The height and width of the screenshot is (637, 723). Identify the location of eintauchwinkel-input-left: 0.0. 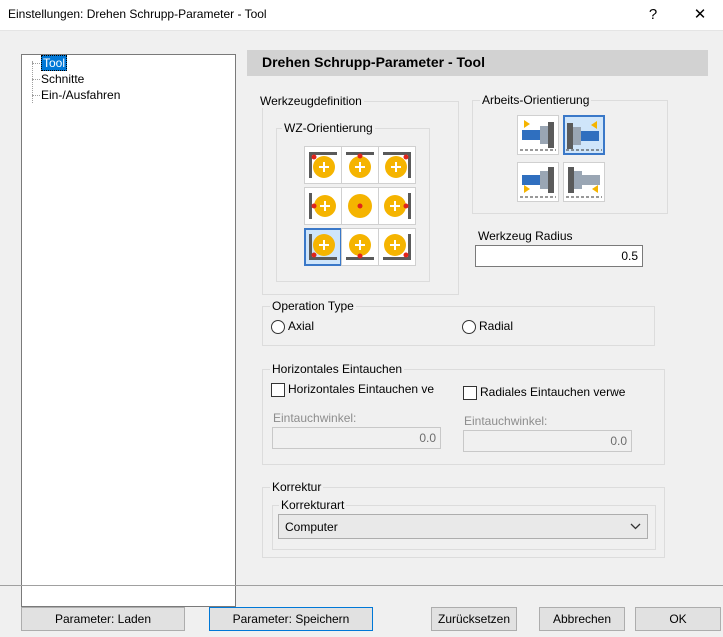
(356, 438).